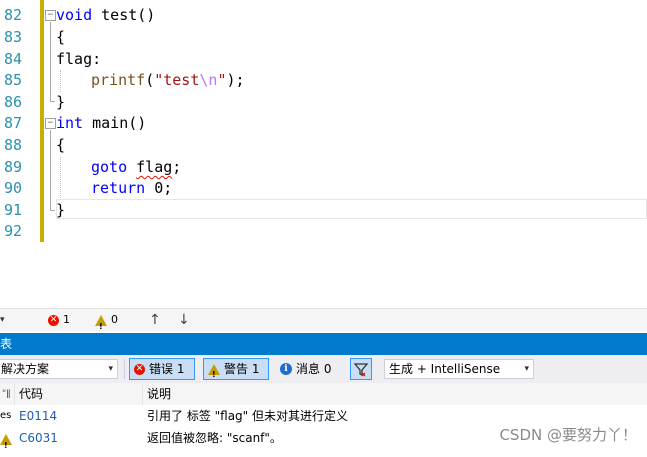 Image resolution: width=647 pixels, height=457 pixels. What do you see at coordinates (12, 80) in the screenshot?
I see `line-number: 85` at bounding box center [12, 80].